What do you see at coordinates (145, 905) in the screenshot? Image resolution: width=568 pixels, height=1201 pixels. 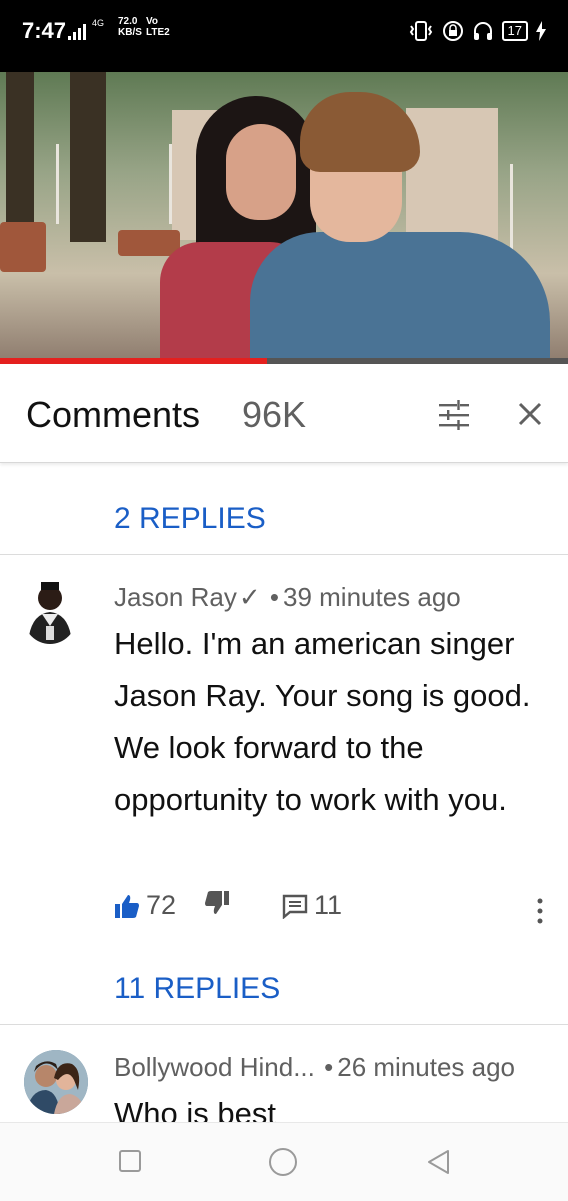 I see `like-button: 72` at bounding box center [145, 905].